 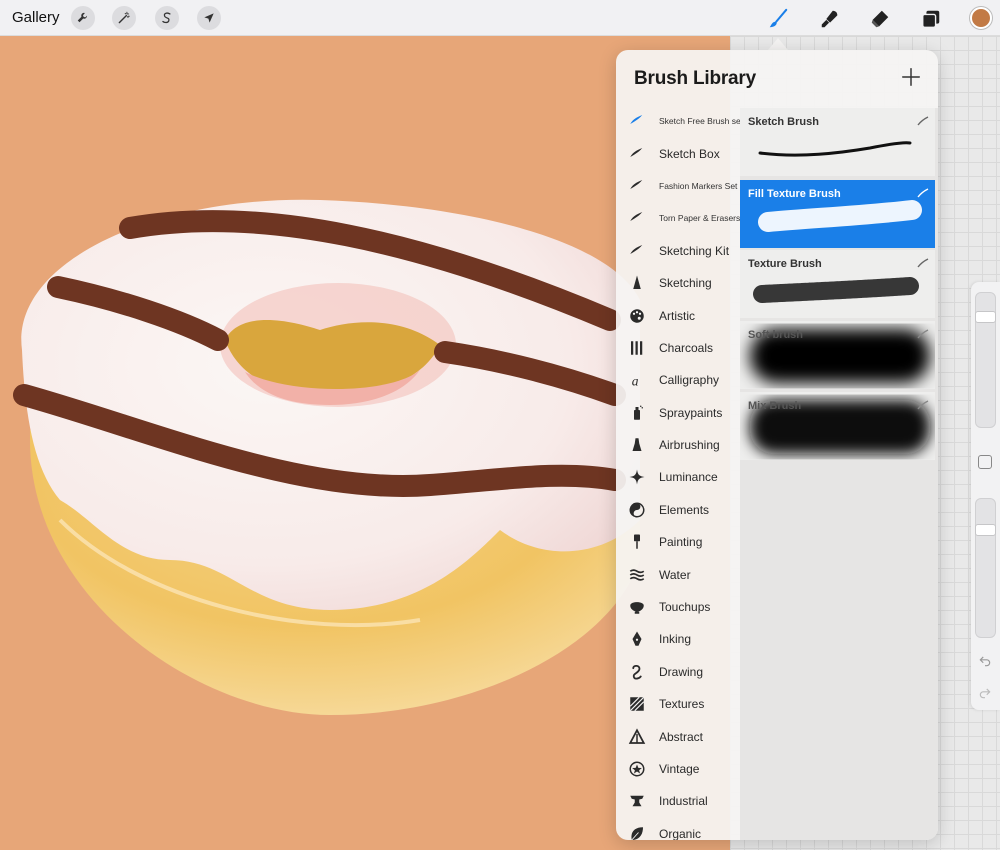 I want to click on waves-icon, so click(x=637, y=575).